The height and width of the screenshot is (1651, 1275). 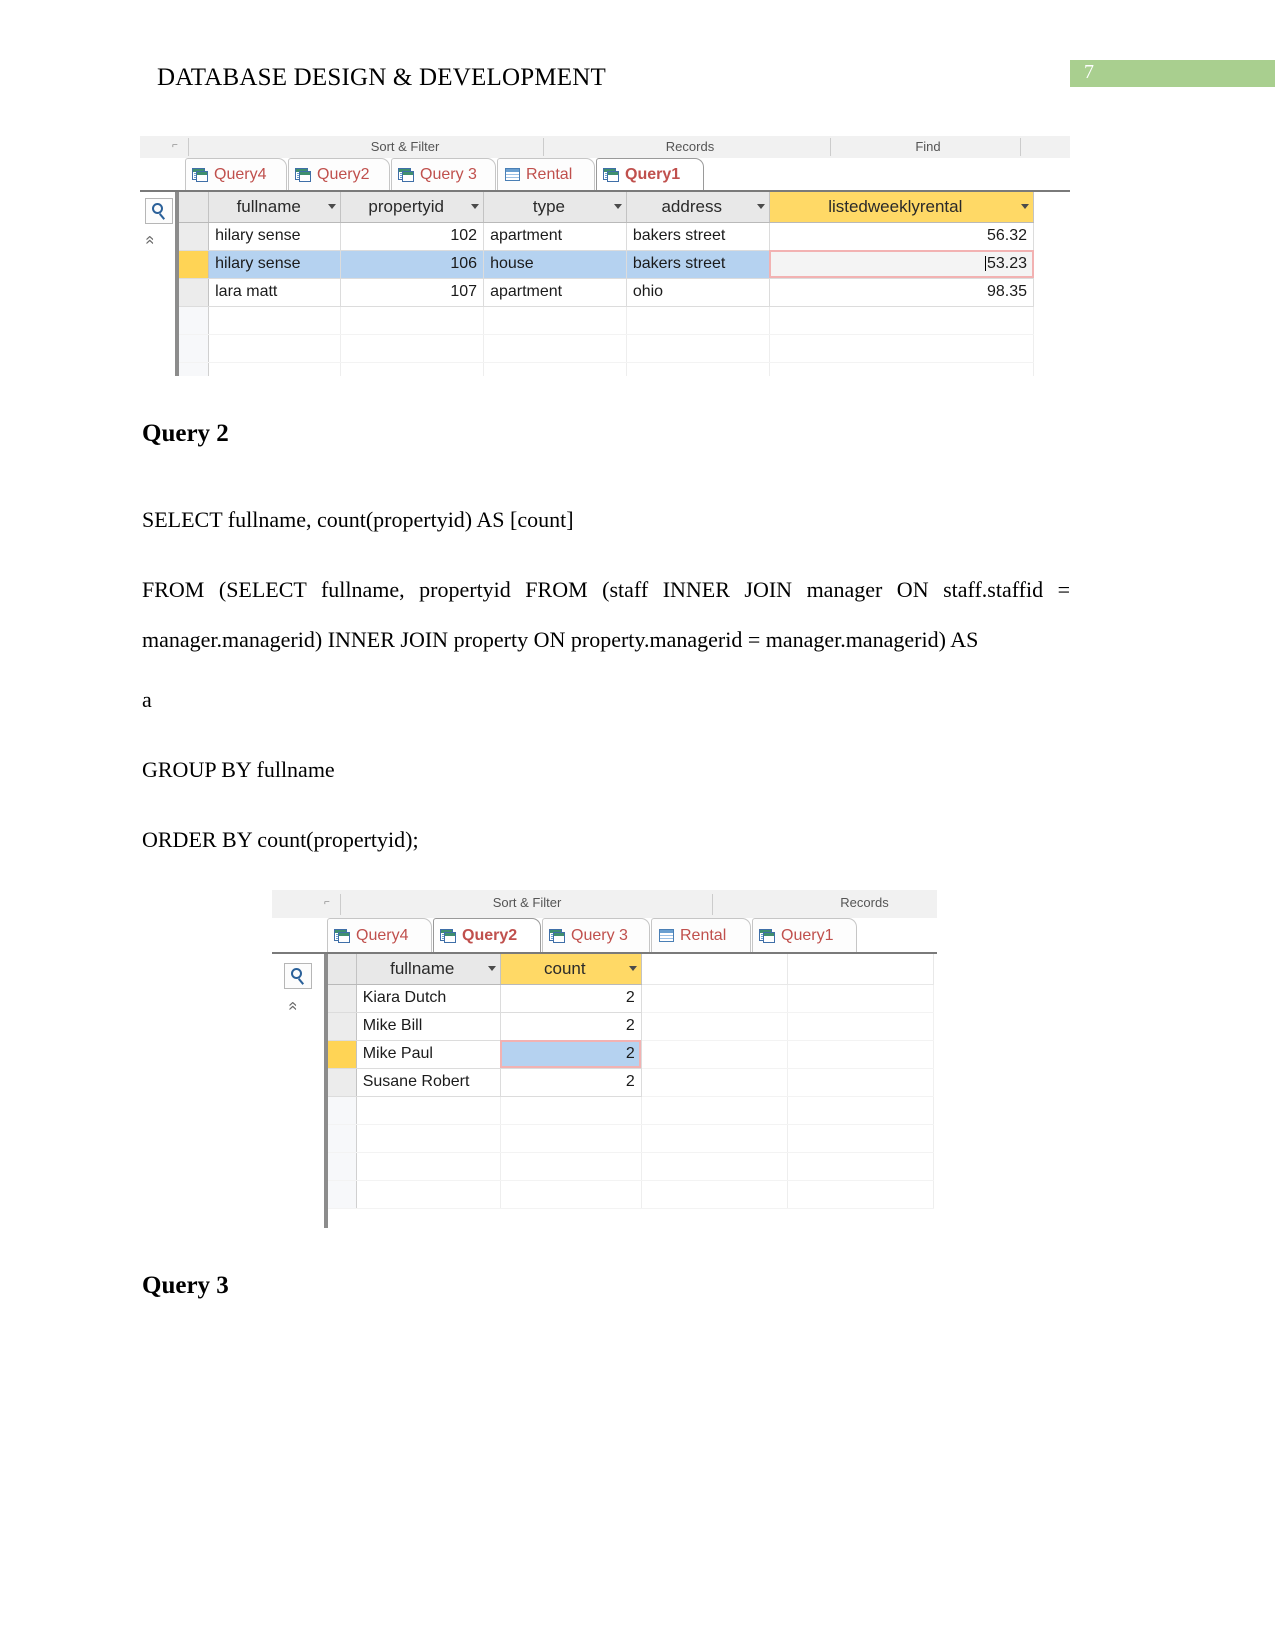 I want to click on cell-propertyid: 106, so click(x=412, y=264).